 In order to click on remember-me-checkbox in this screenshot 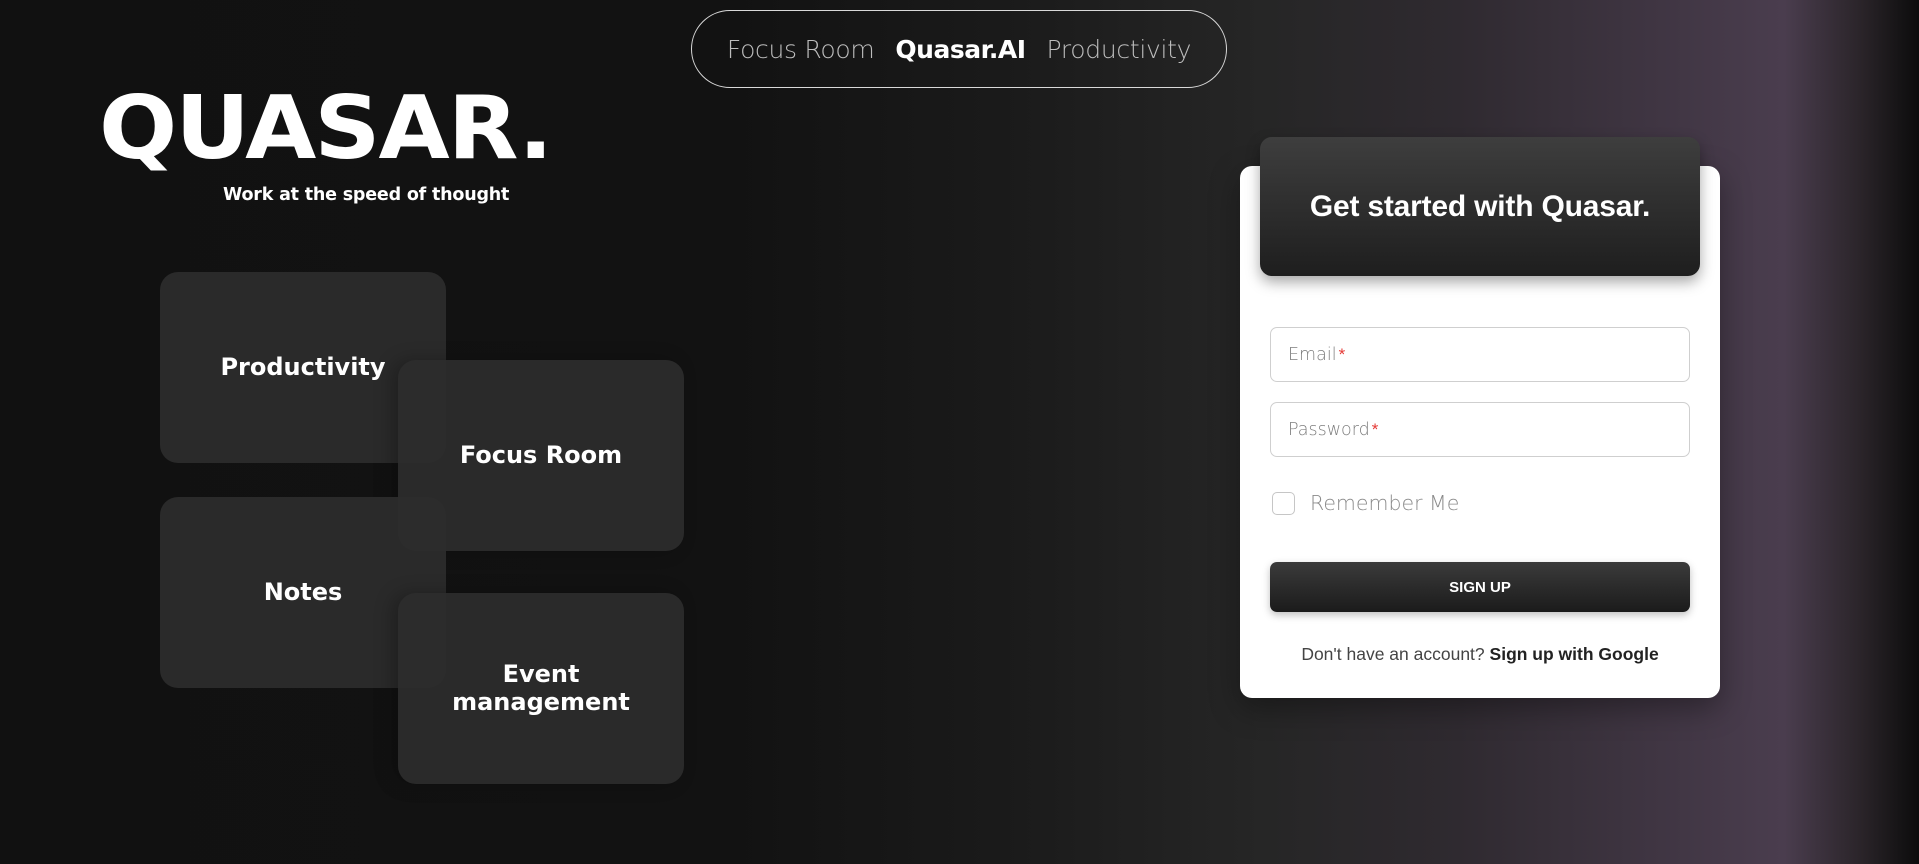, I will do `click(1283, 503)`.